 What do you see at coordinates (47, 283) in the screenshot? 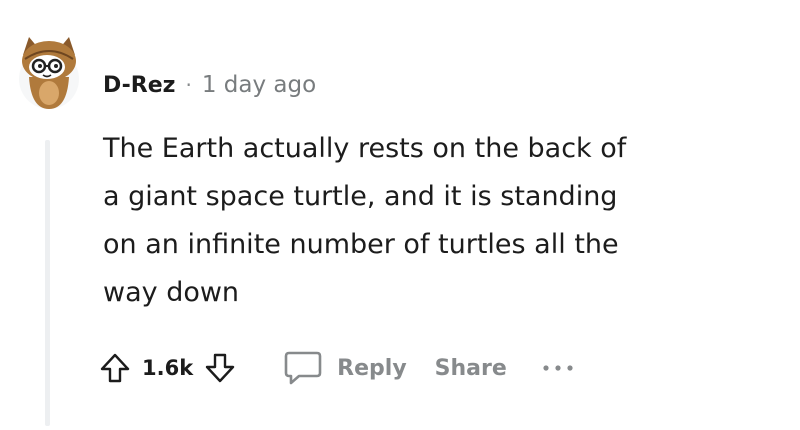
I see `thread-line` at bounding box center [47, 283].